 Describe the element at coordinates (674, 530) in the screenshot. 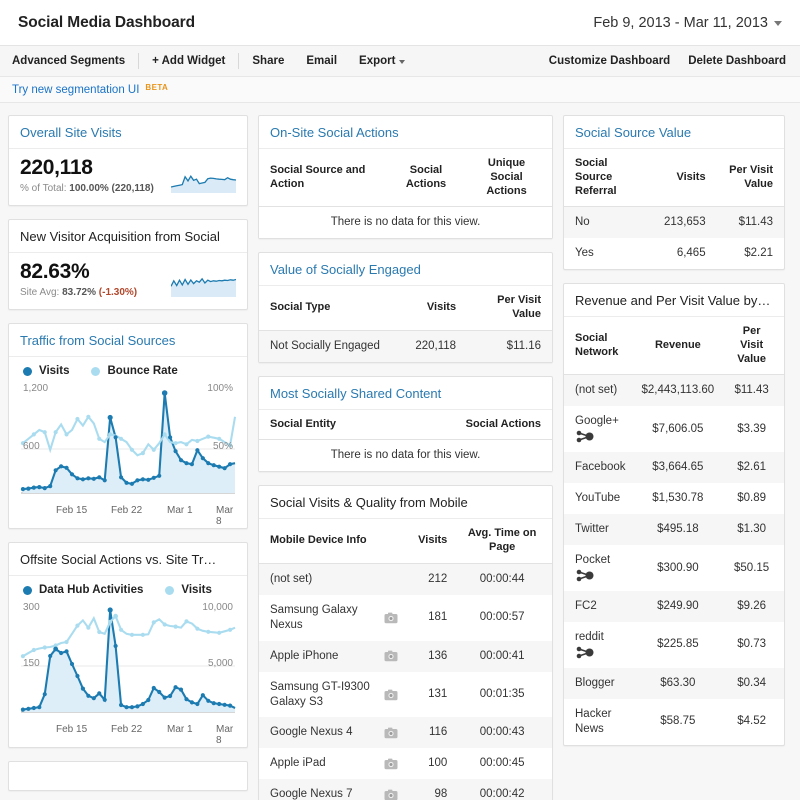

I see `table-row: Twitter $495.18 $1.30` at that location.